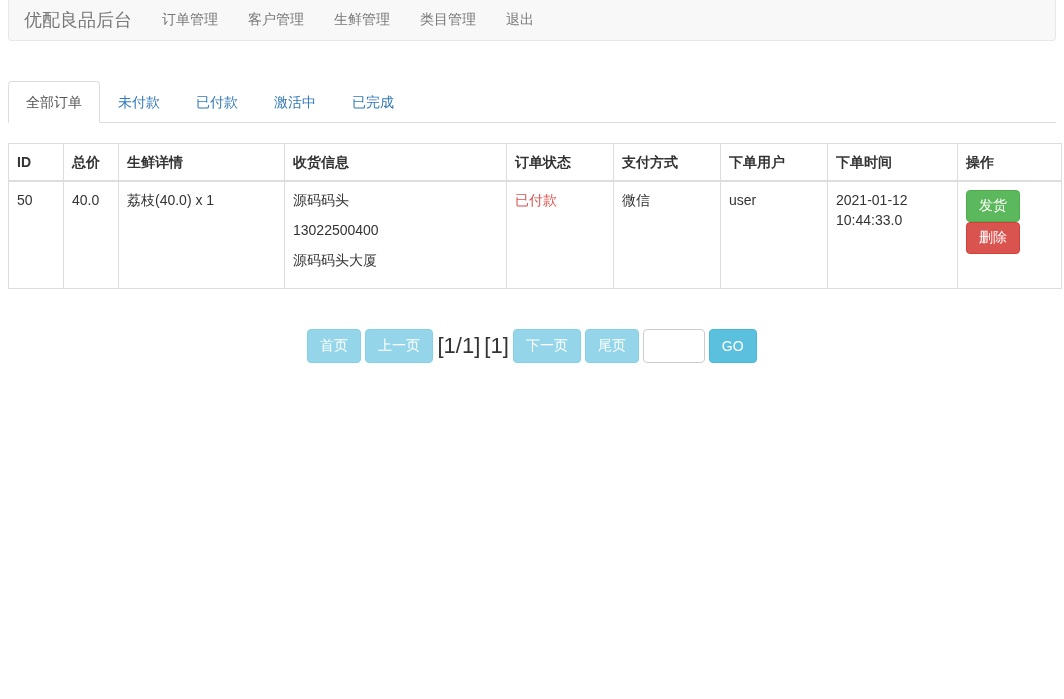 The height and width of the screenshot is (699, 1064). Describe the element at coordinates (201, 162) in the screenshot. I see `column-header: 生鲜详情` at that location.